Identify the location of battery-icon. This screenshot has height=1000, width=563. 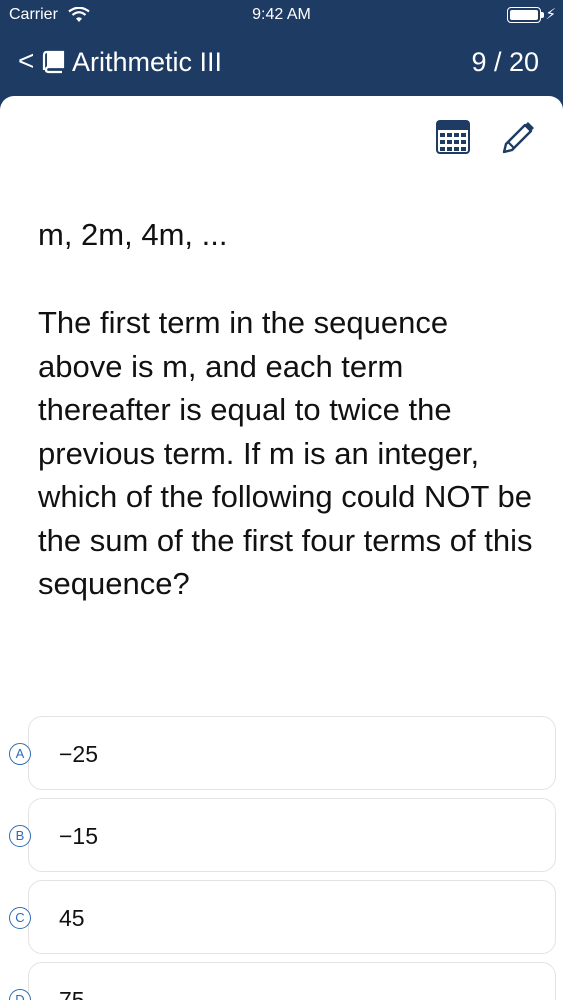
(524, 15).